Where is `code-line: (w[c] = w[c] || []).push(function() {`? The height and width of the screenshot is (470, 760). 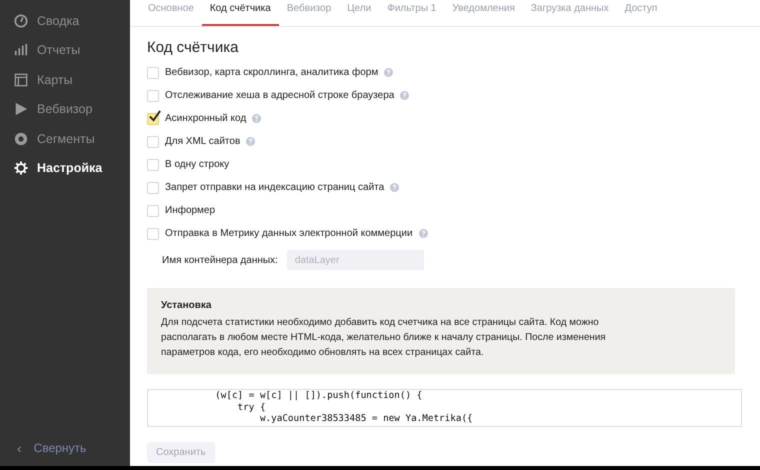 code-line: (w[c] = w[c] || []).push(function() { is located at coordinates (319, 396).